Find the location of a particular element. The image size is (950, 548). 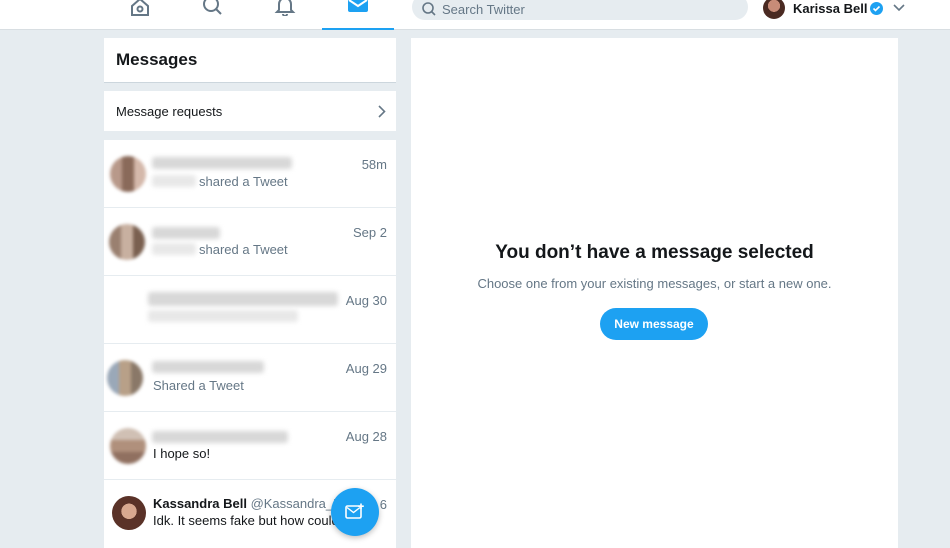

new-message-button: New message is located at coordinates (654, 324).